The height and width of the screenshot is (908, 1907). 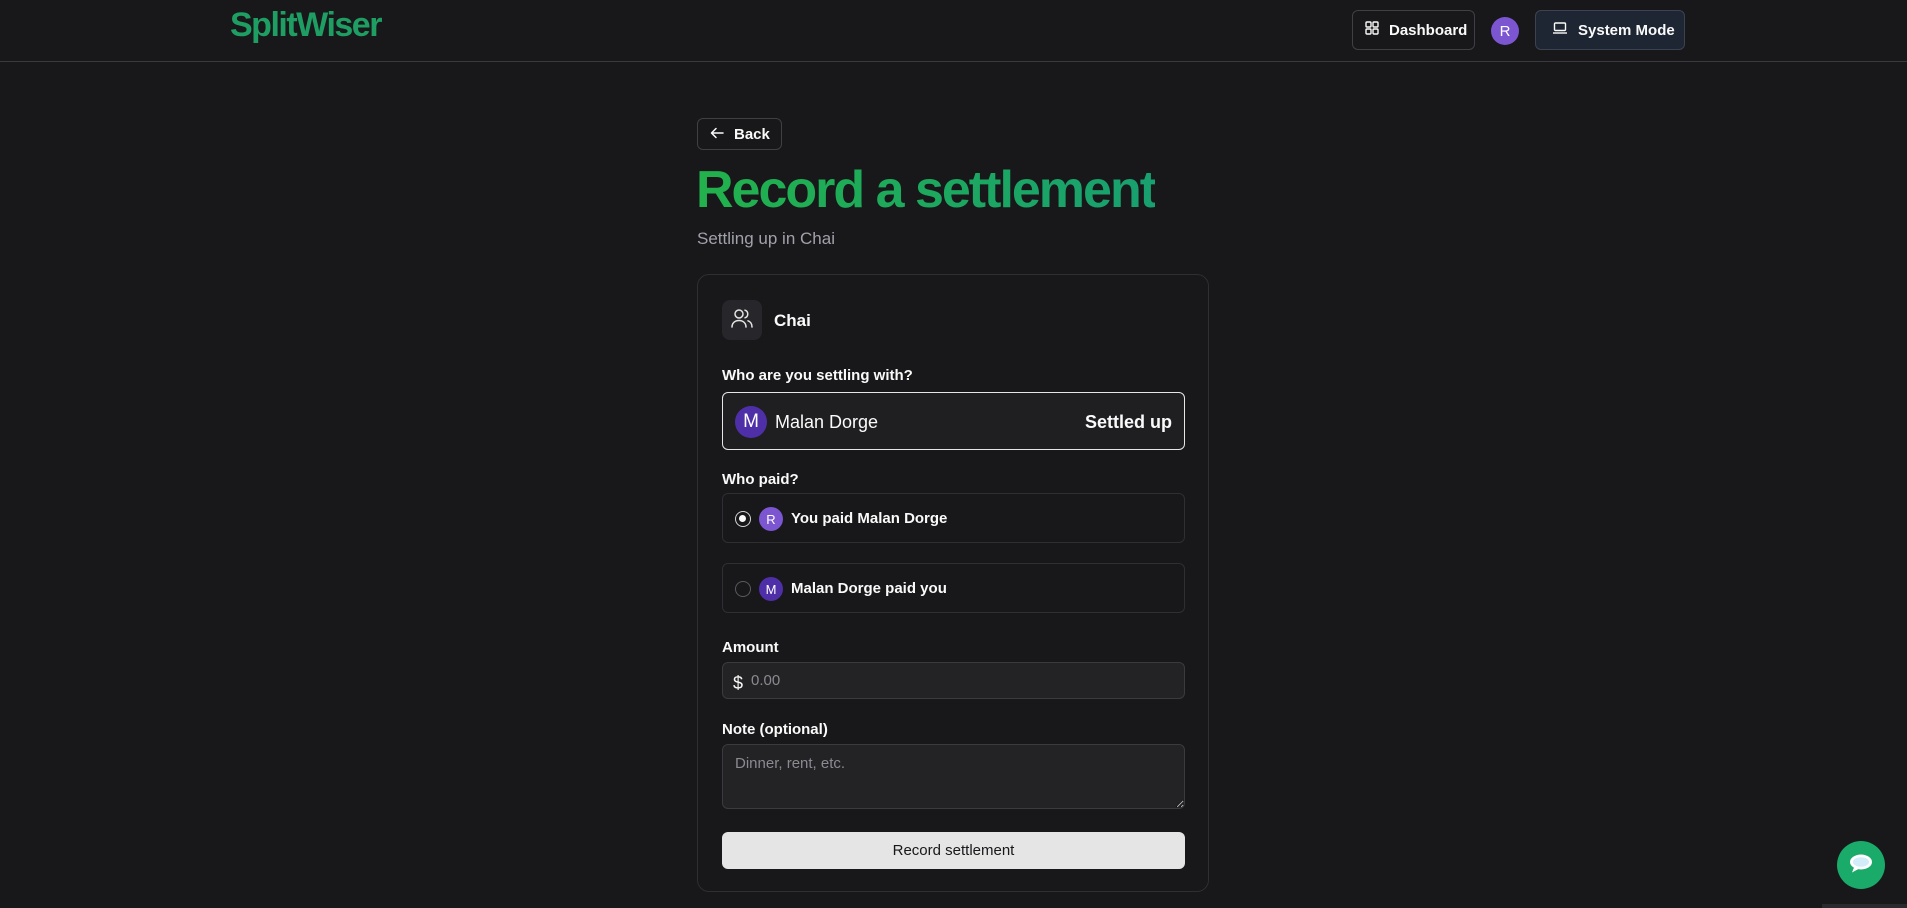 What do you see at coordinates (1626, 30) in the screenshot?
I see `theme-label: System Mode` at bounding box center [1626, 30].